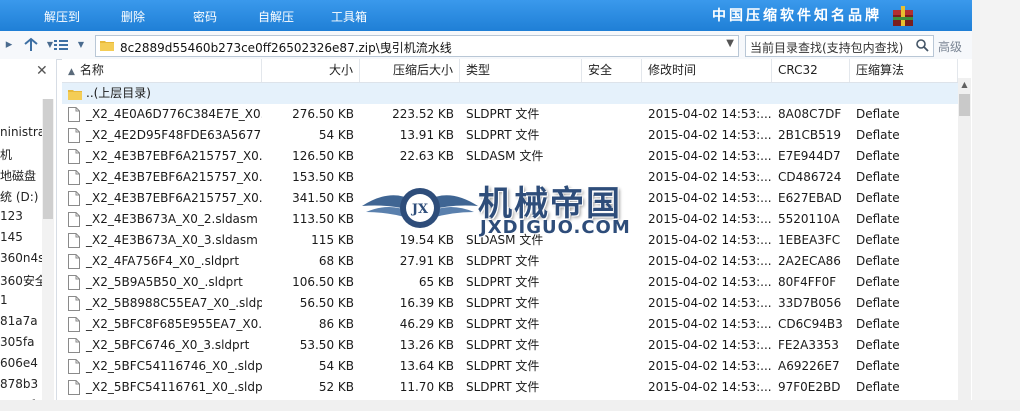 The width and height of the screenshot is (1020, 411). Describe the element at coordinates (276, 16) in the screenshot. I see `self-extract-button: 自解压` at that location.